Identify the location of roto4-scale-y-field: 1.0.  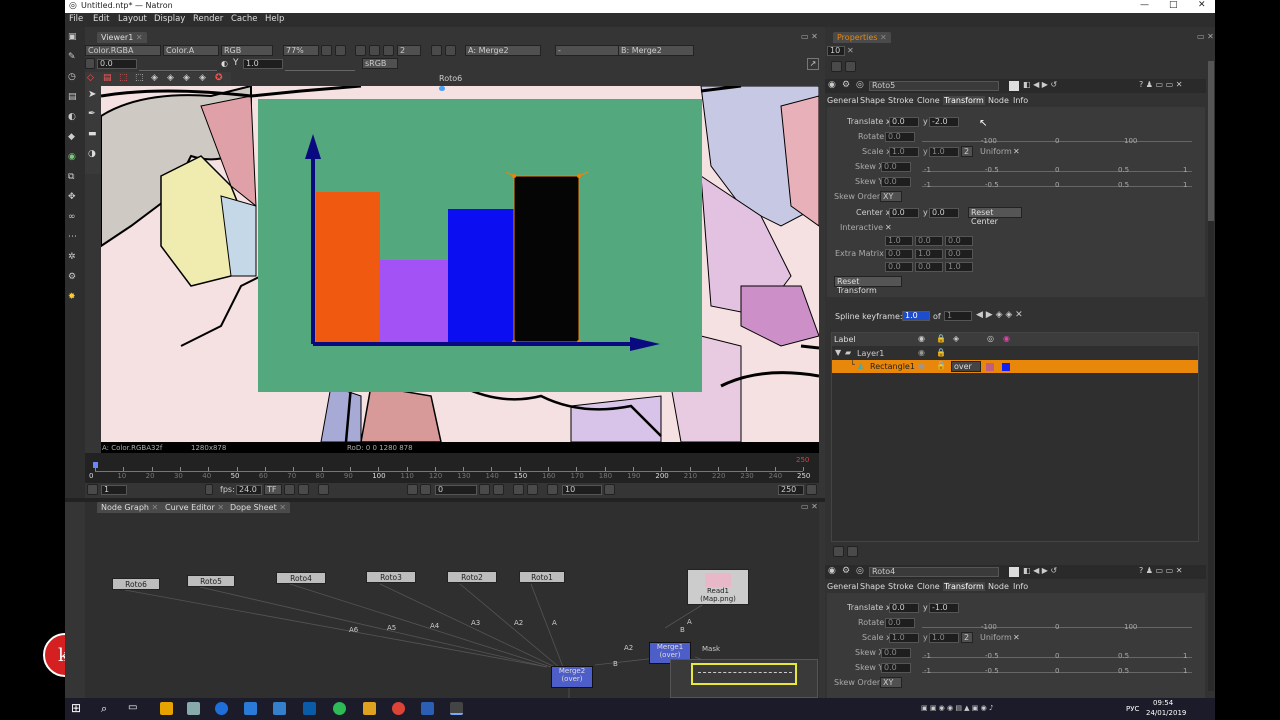
(944, 638).